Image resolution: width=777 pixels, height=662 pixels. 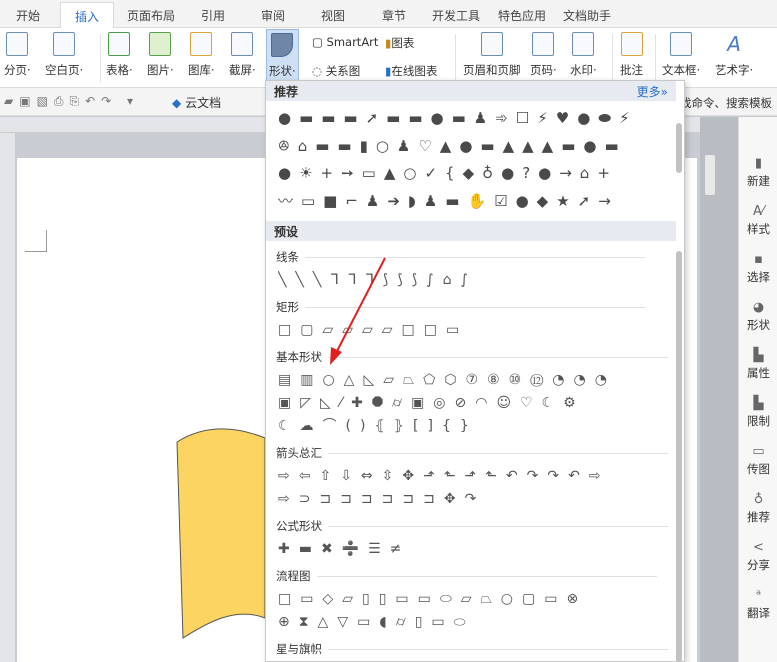 I want to click on shape-row: ⇨⊃⊐⊐⊐⊐⊐⊐✥↷, so click(x=478, y=499).